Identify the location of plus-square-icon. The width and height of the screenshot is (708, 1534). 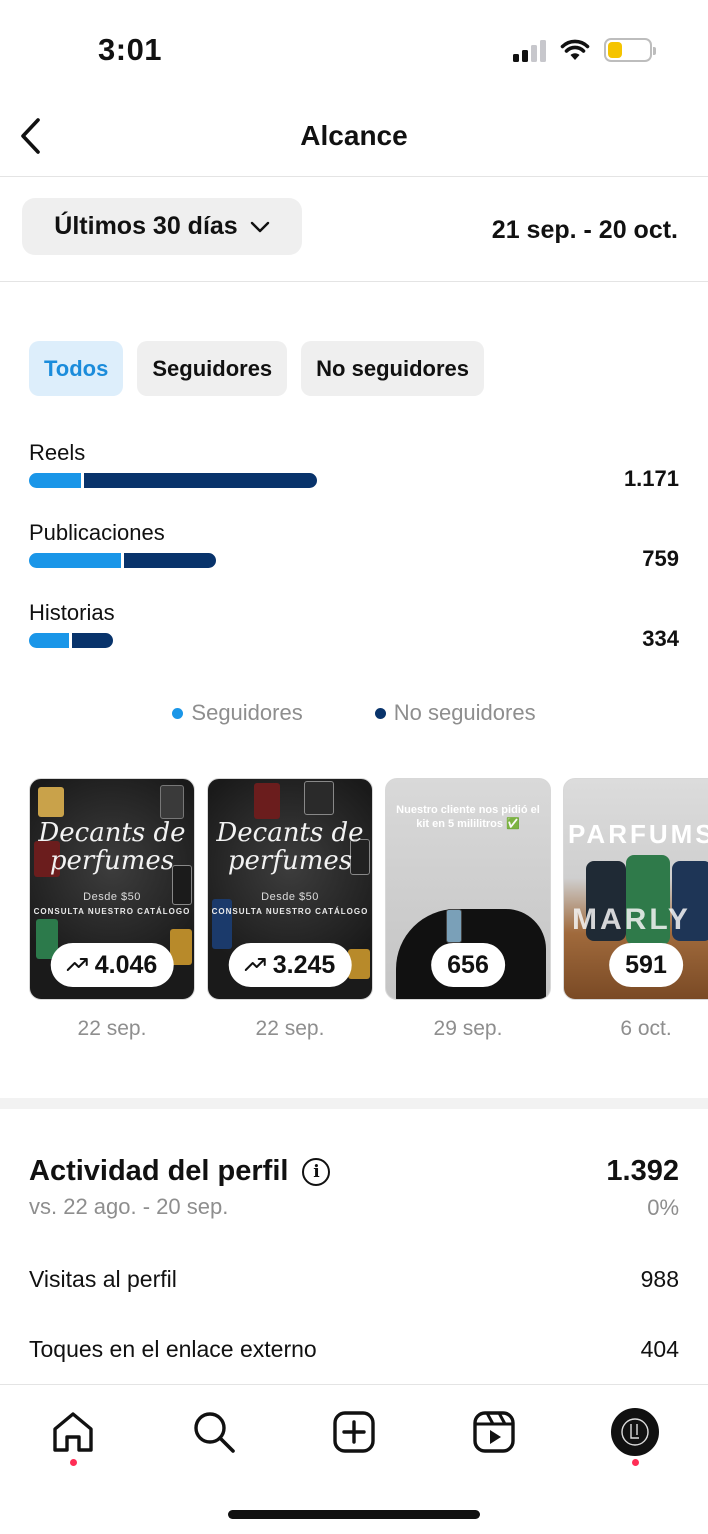
(354, 1432).